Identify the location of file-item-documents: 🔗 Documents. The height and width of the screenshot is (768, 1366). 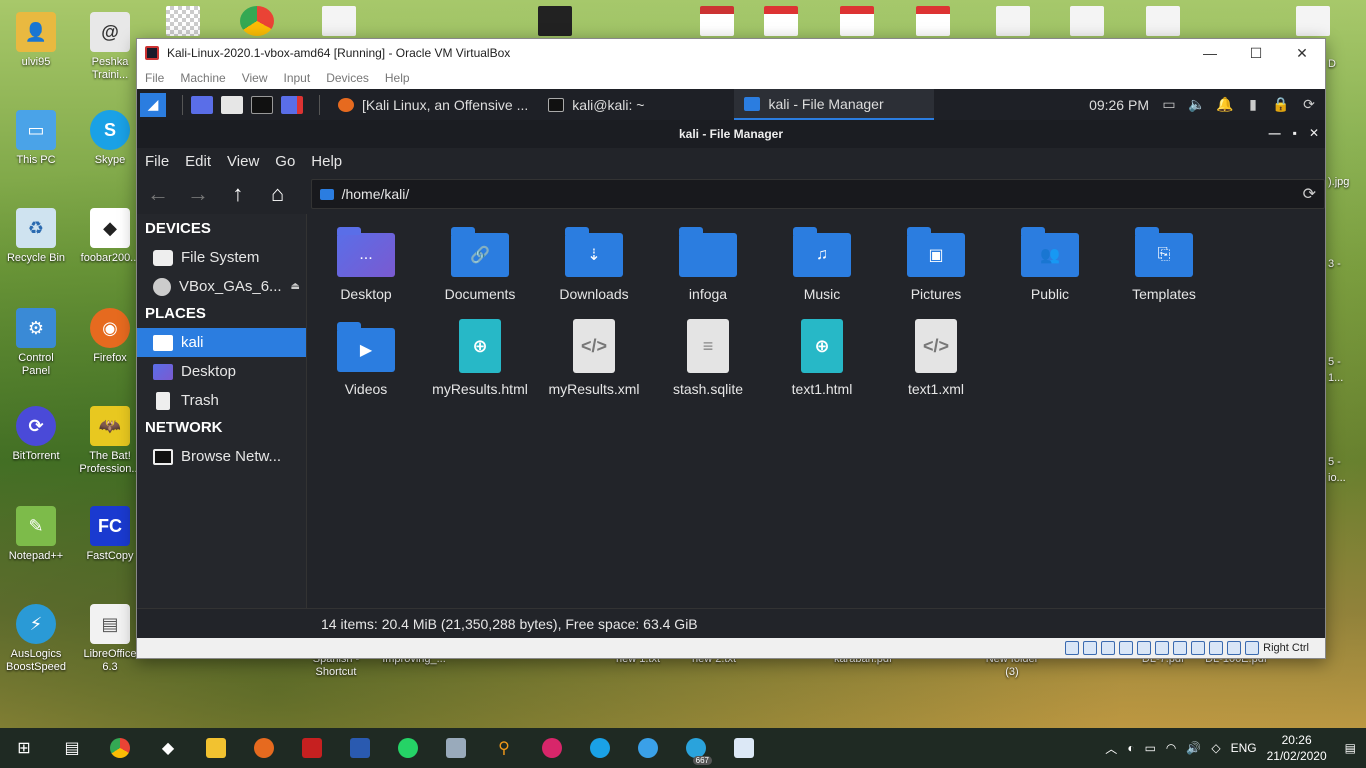
(480, 263).